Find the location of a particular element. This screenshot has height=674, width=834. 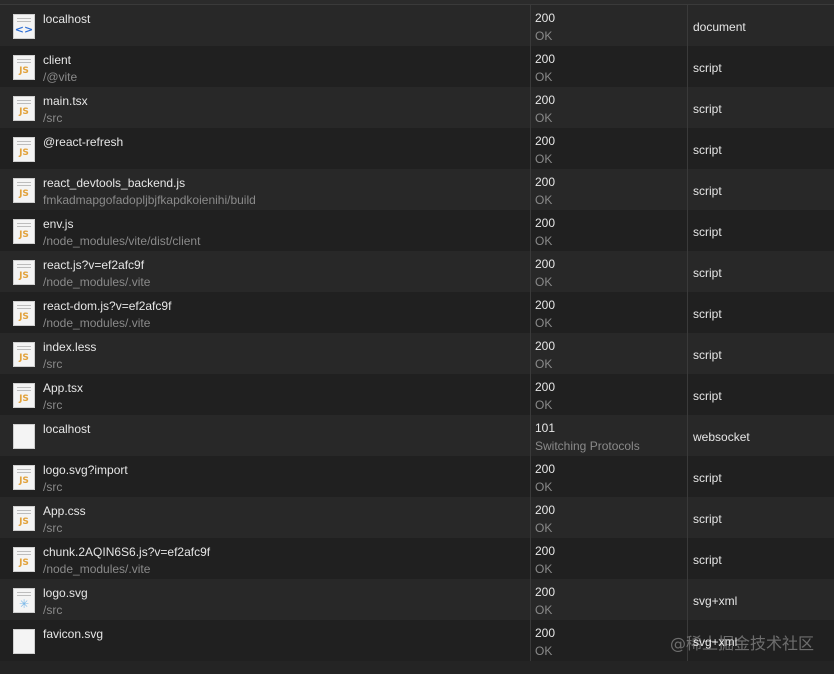

request-row: JS App.css/src 200 OK script is located at coordinates (417, 517).